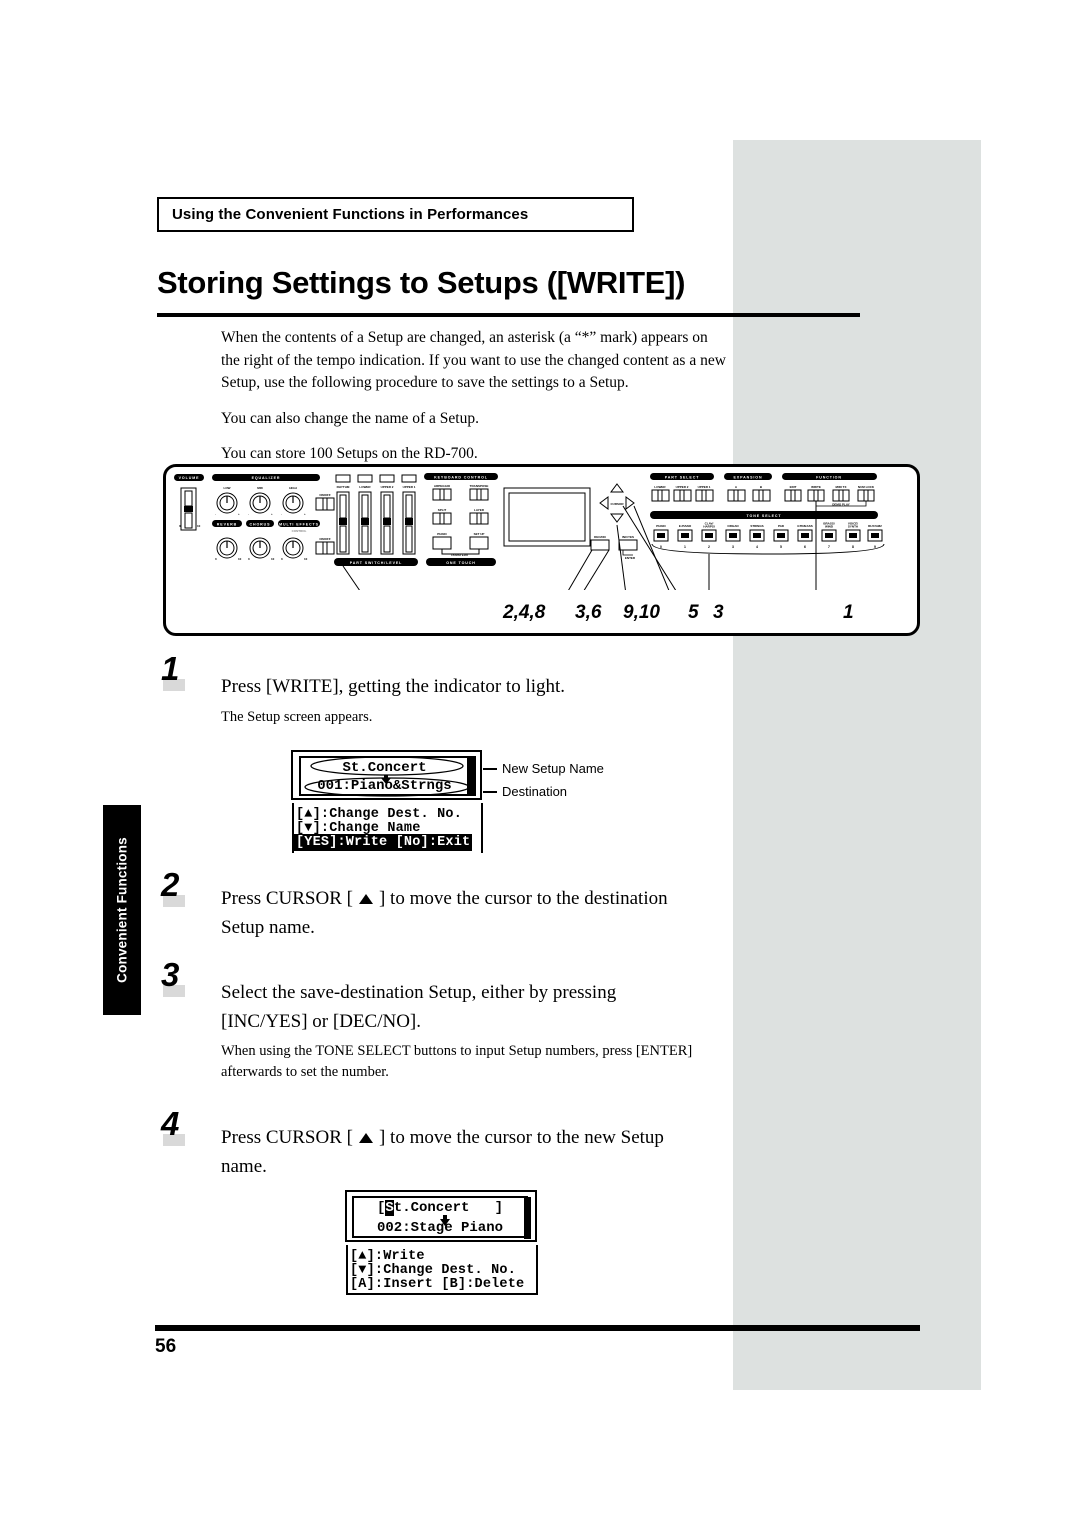  Describe the element at coordinates (479, 486) in the screenshot. I see `svg-text: TRANSPOSE` at that location.